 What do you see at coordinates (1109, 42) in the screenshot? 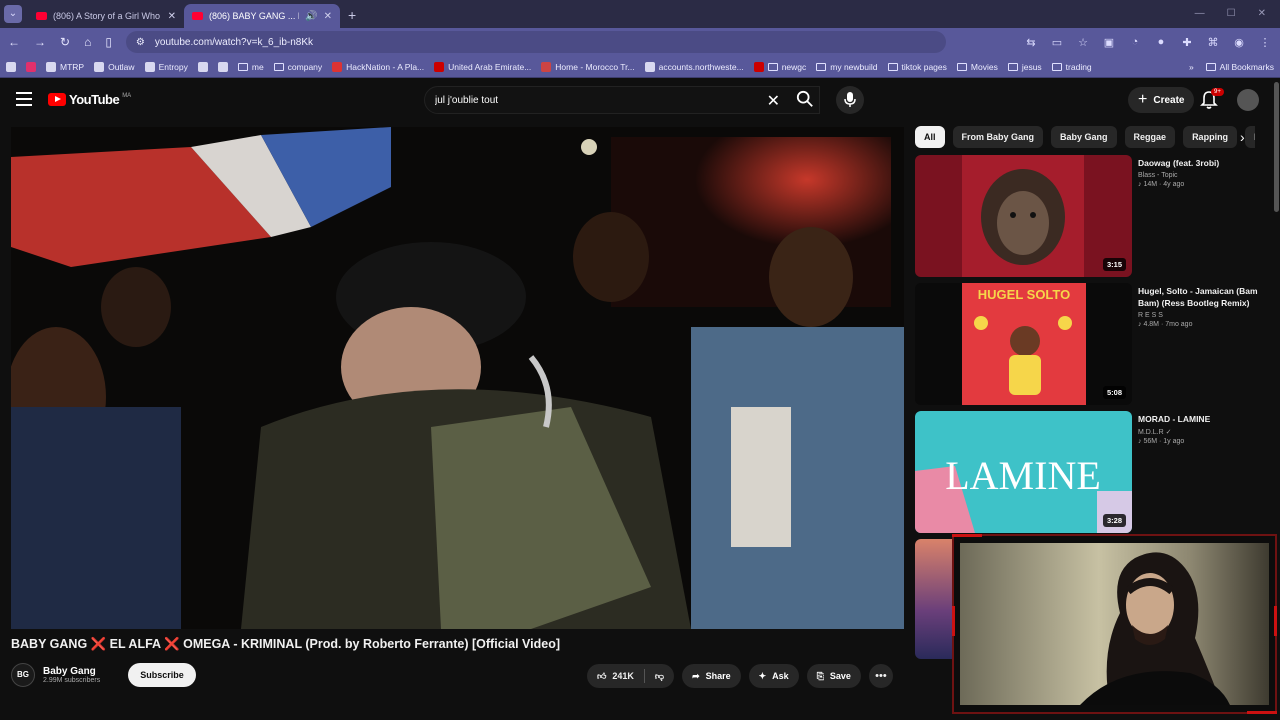
I see `extension-icon: ▣` at bounding box center [1109, 42].